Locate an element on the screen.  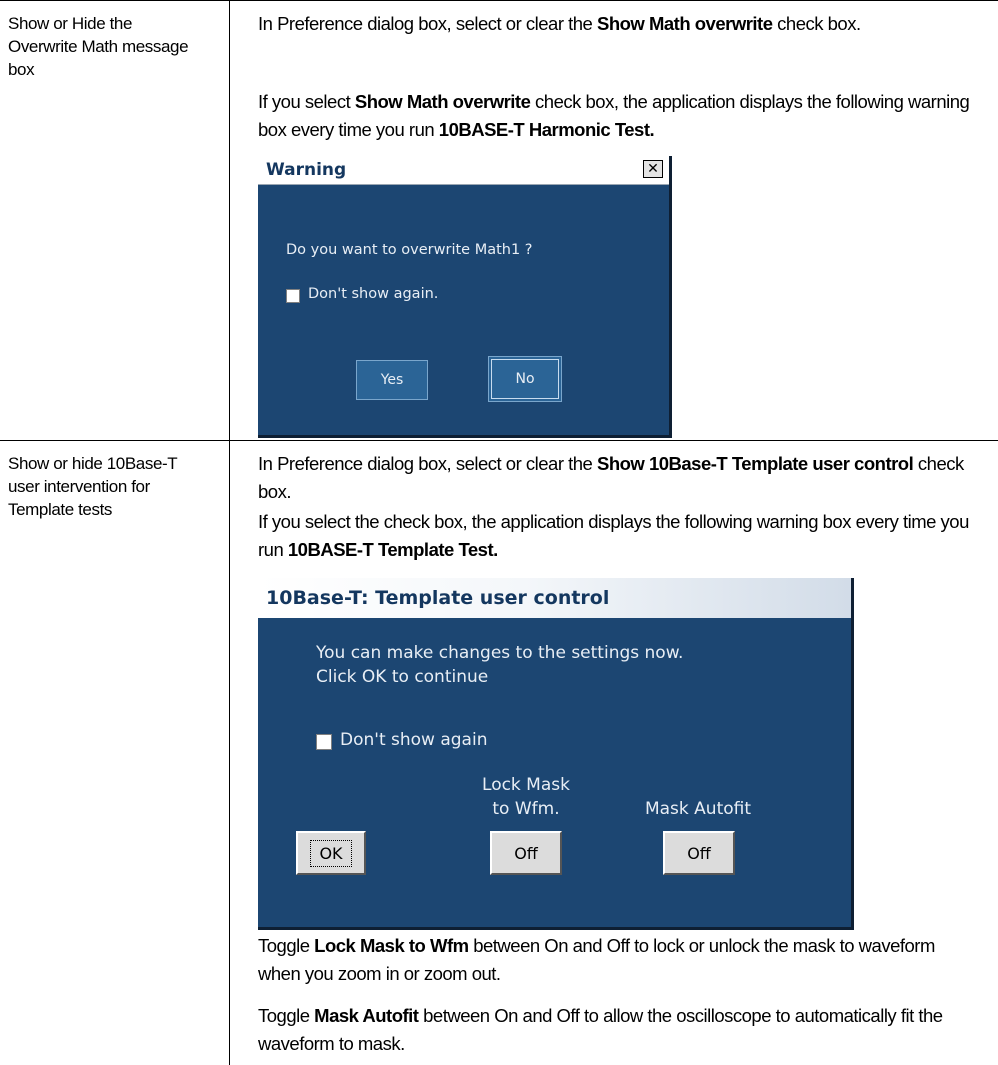
ok-button: OK is located at coordinates (331, 853).